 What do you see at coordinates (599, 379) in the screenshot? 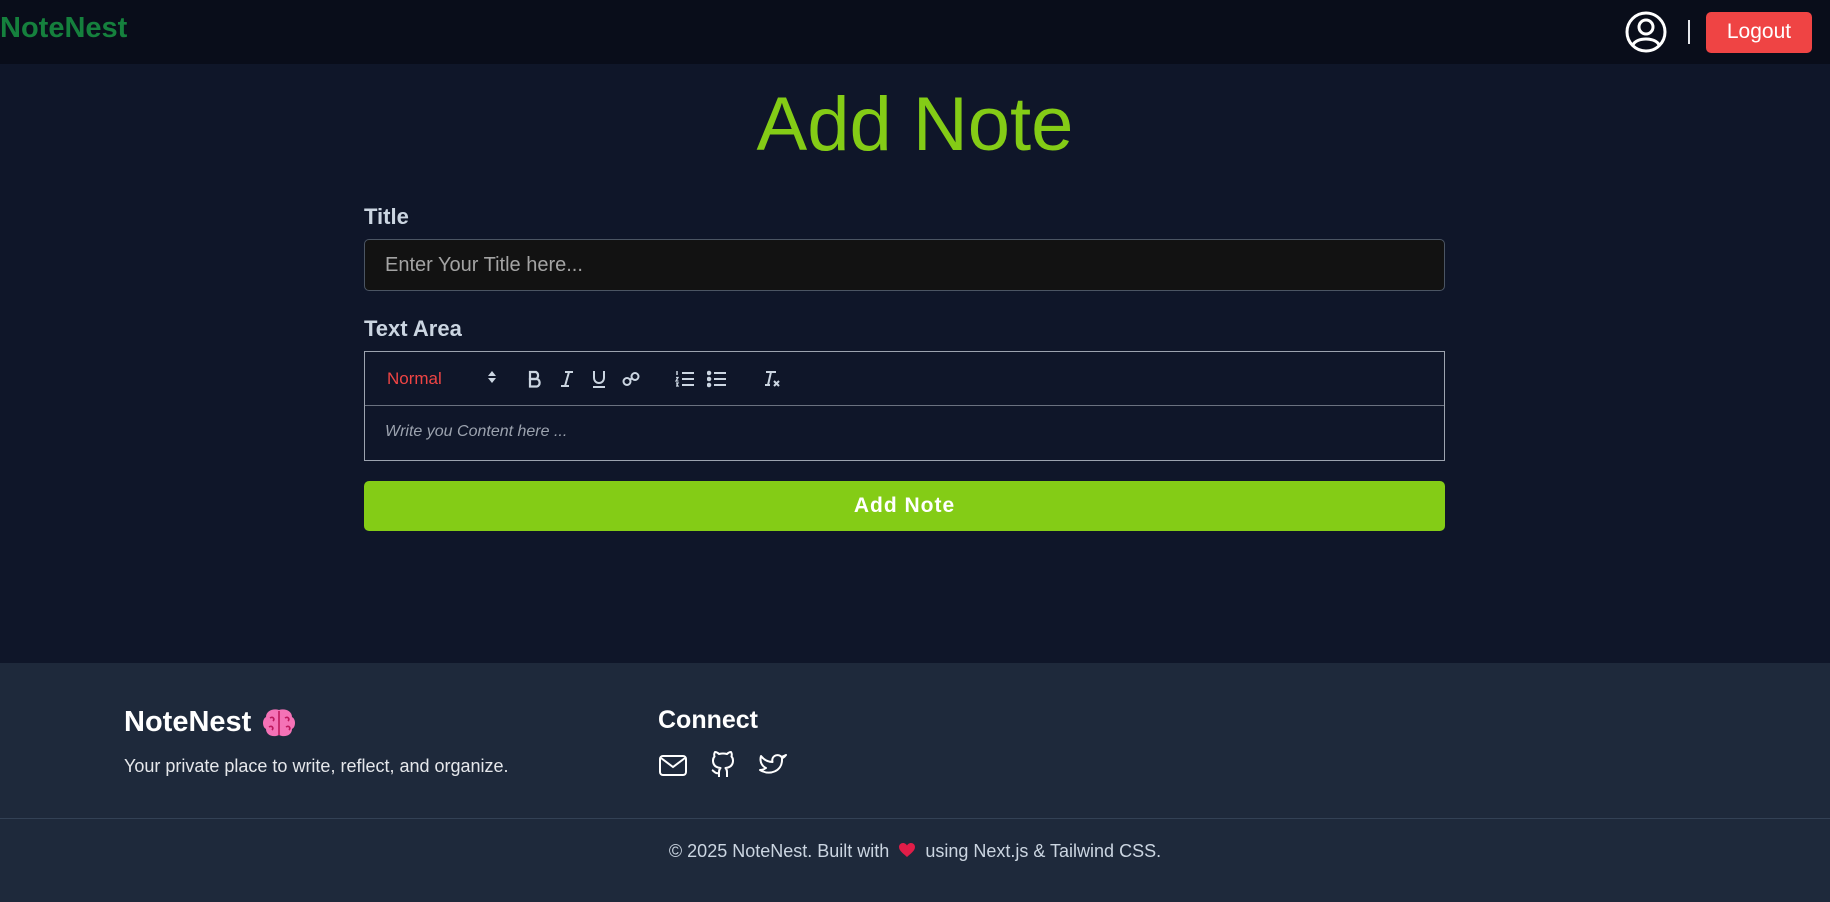
I see `underline-icon` at bounding box center [599, 379].